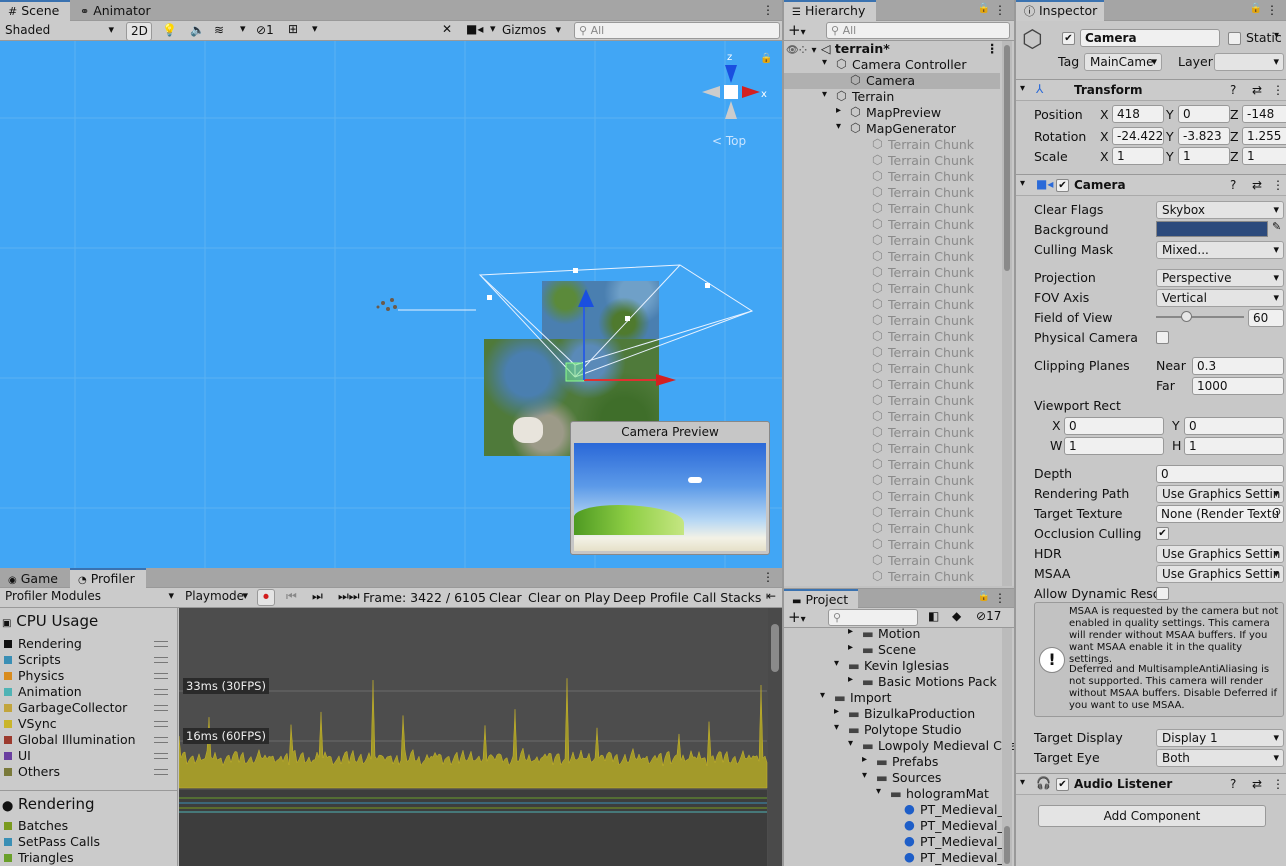  I want to click on lock-icon: 🔒, so click(766, 58).